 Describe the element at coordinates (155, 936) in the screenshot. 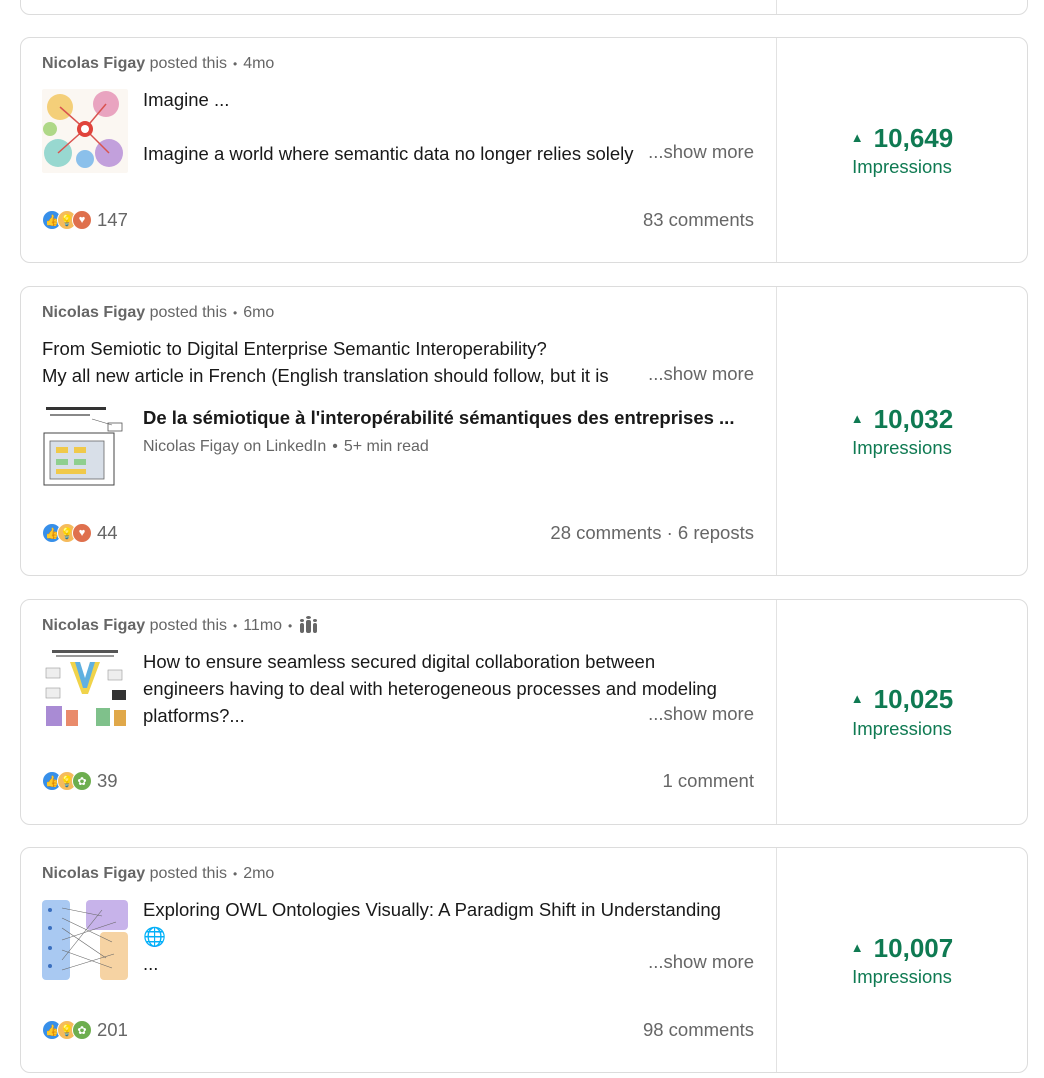

I see `globe-emoji: 🌐` at that location.